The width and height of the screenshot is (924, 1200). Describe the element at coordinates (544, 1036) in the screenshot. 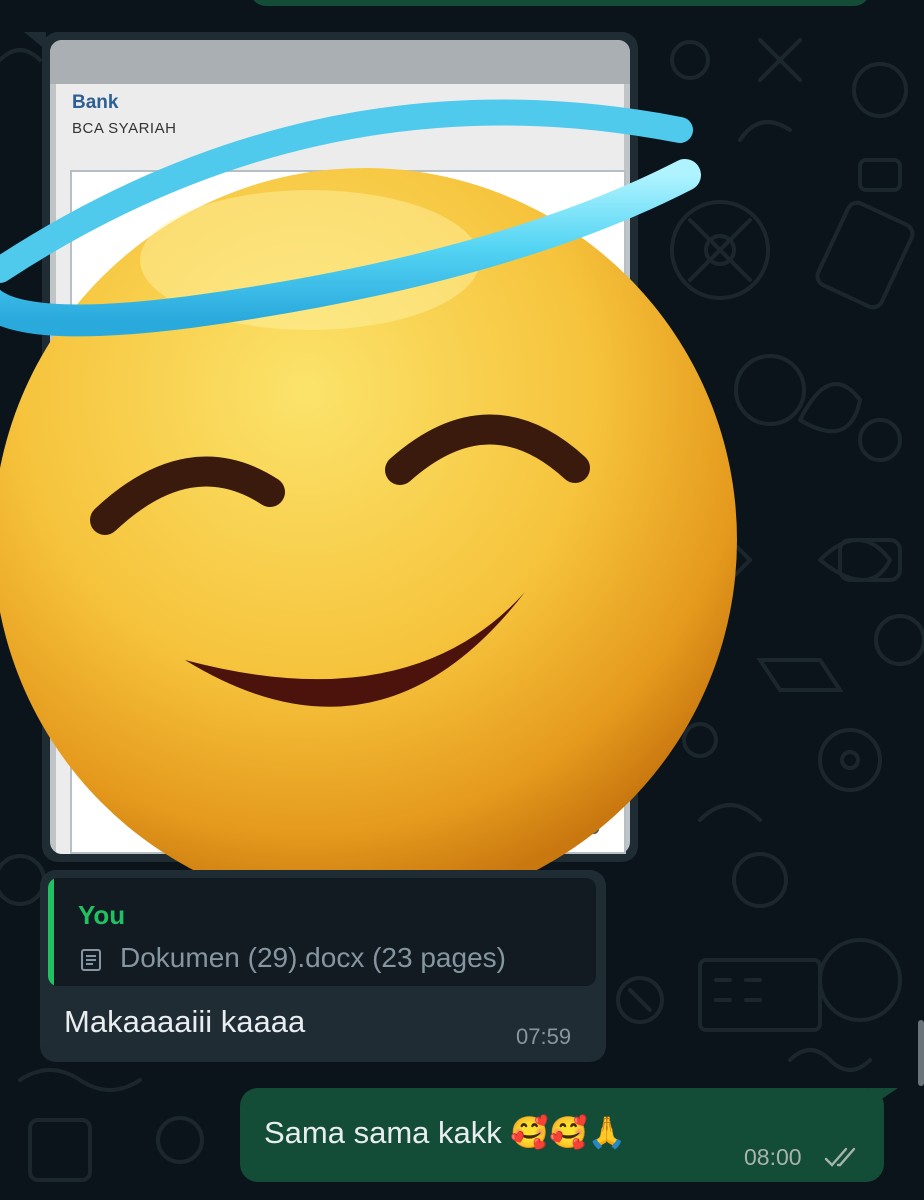

I see `message-time: 07:59` at that location.